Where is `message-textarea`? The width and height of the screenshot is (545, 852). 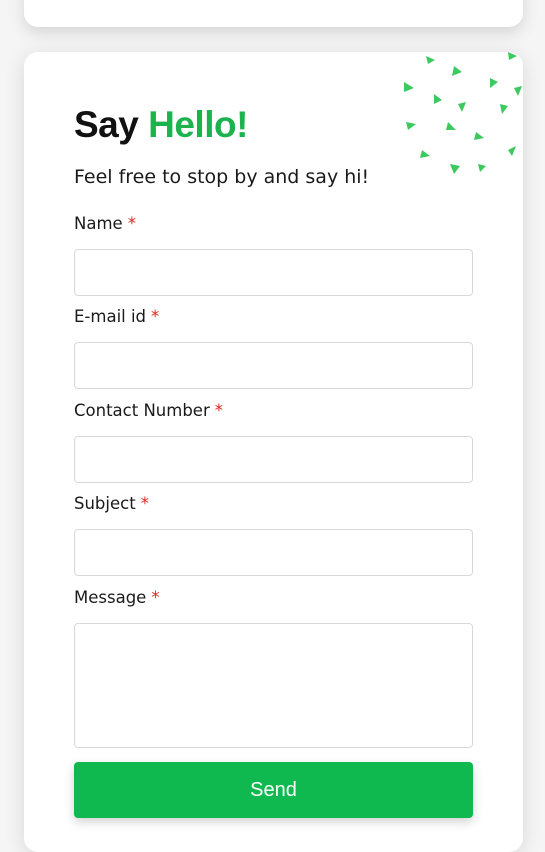
message-textarea is located at coordinates (273, 685).